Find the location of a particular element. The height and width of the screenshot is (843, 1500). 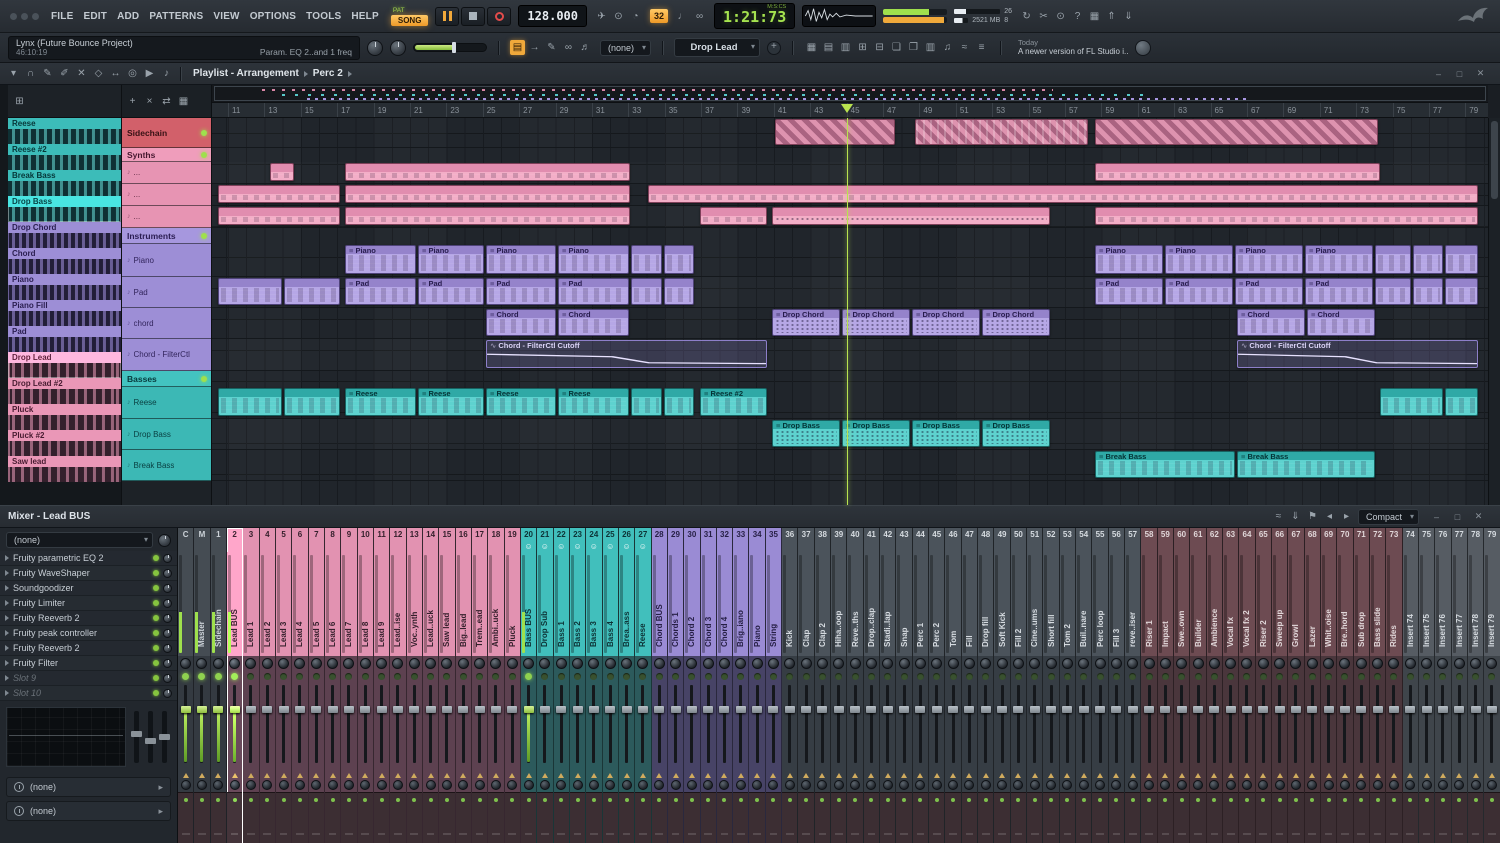

playlist-clip: Break Bass is located at coordinates (1306, 464).